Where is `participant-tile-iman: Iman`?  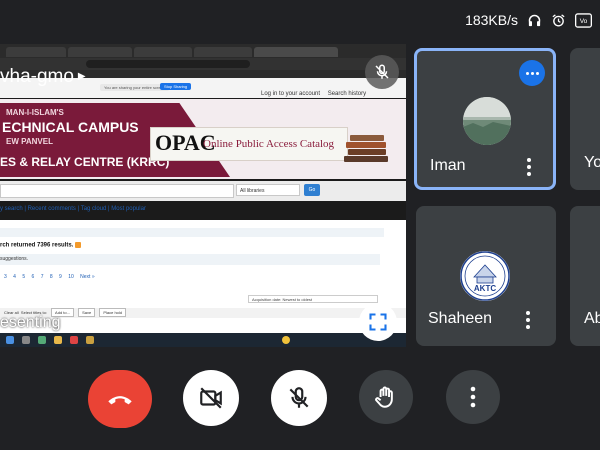 participant-tile-iman: Iman is located at coordinates (485, 119).